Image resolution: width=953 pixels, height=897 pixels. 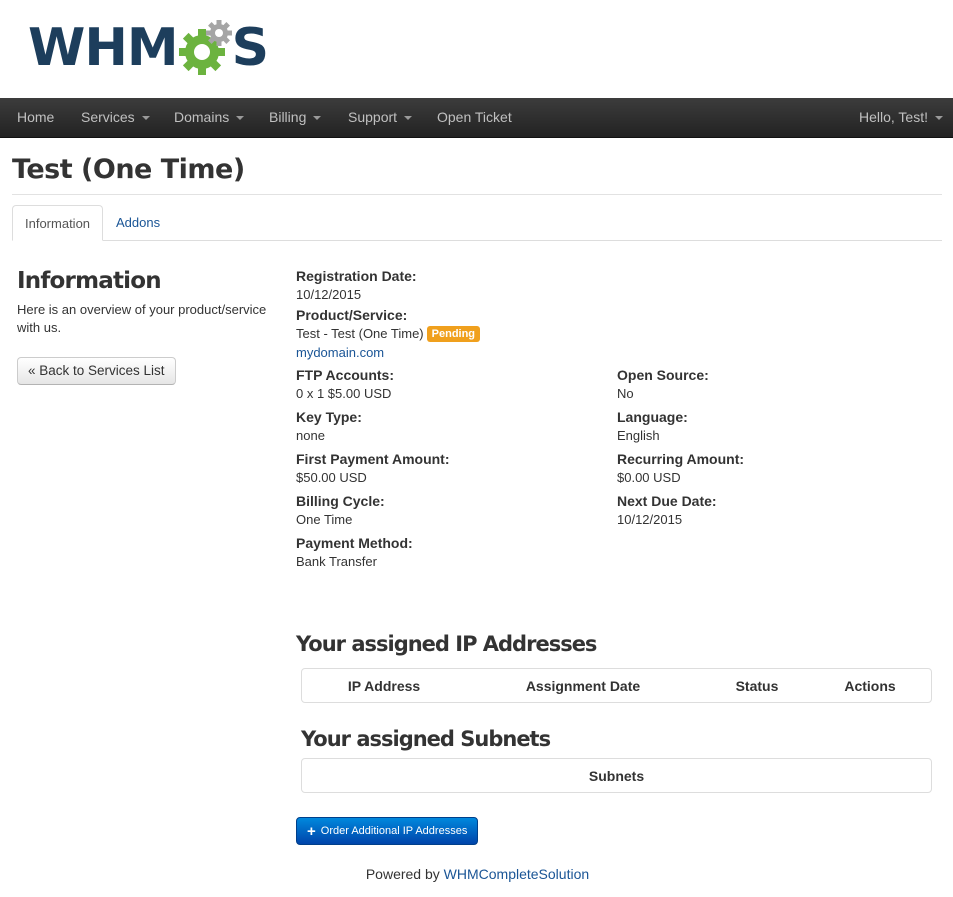 I want to click on key-type-value: none, so click(x=310, y=435).